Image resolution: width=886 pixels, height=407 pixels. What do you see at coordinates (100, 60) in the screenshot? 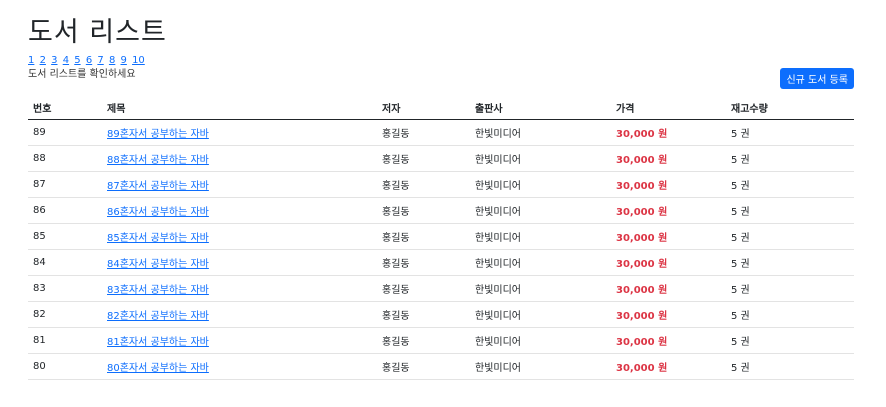
I see `page-link-7: 7` at bounding box center [100, 60].